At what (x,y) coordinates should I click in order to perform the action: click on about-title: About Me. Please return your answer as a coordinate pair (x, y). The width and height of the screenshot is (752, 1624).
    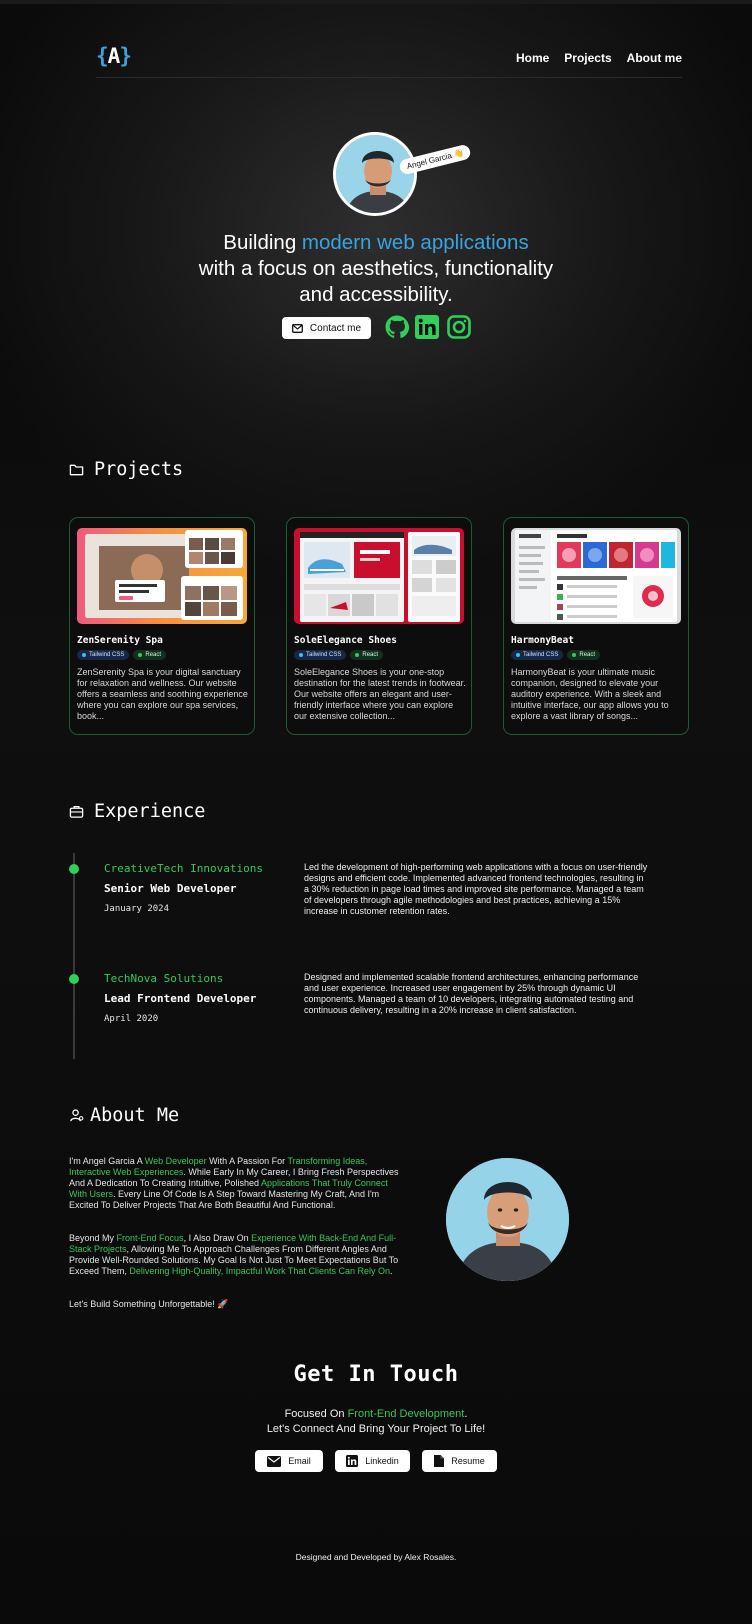
    Looking at the image, I should click on (135, 1115).